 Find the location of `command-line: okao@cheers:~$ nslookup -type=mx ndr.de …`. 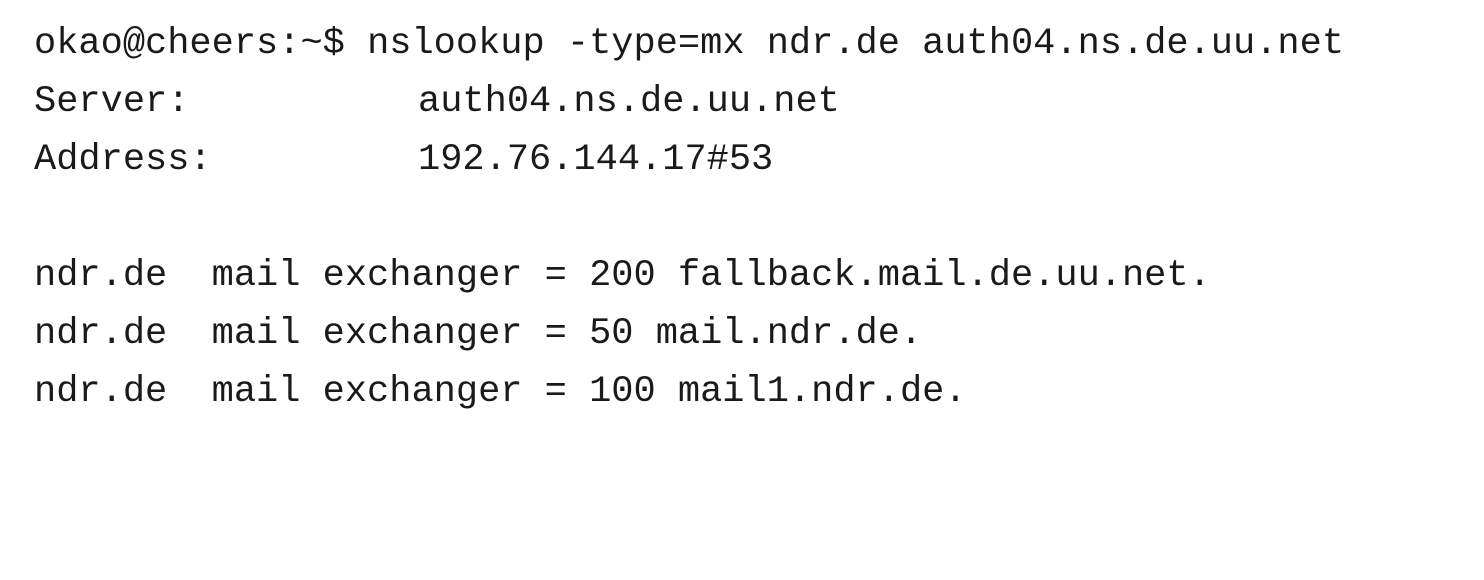

command-line: okao@cheers:~$ nslookup -type=mx ndr.de … is located at coordinates (689, 44).